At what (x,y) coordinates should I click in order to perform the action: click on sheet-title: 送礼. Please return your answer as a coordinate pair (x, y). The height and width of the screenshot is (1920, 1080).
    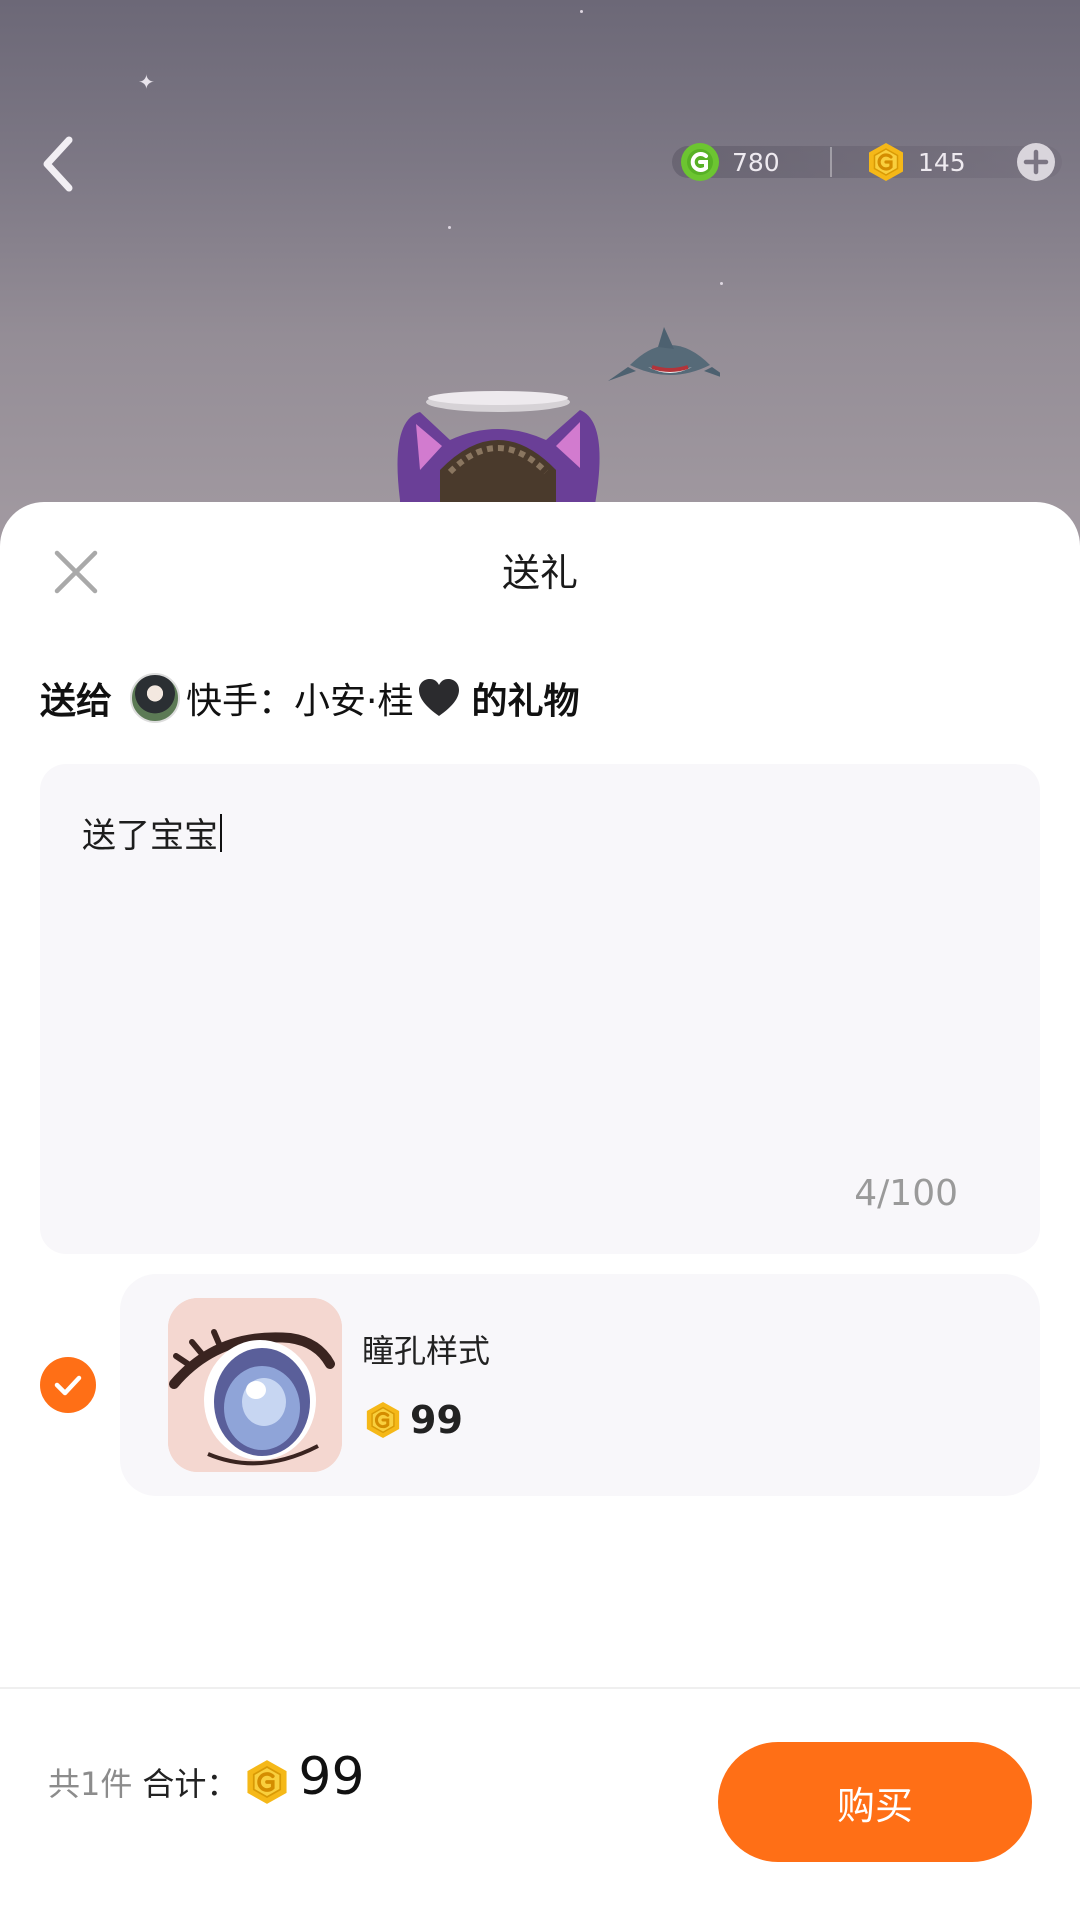
    Looking at the image, I should click on (539, 573).